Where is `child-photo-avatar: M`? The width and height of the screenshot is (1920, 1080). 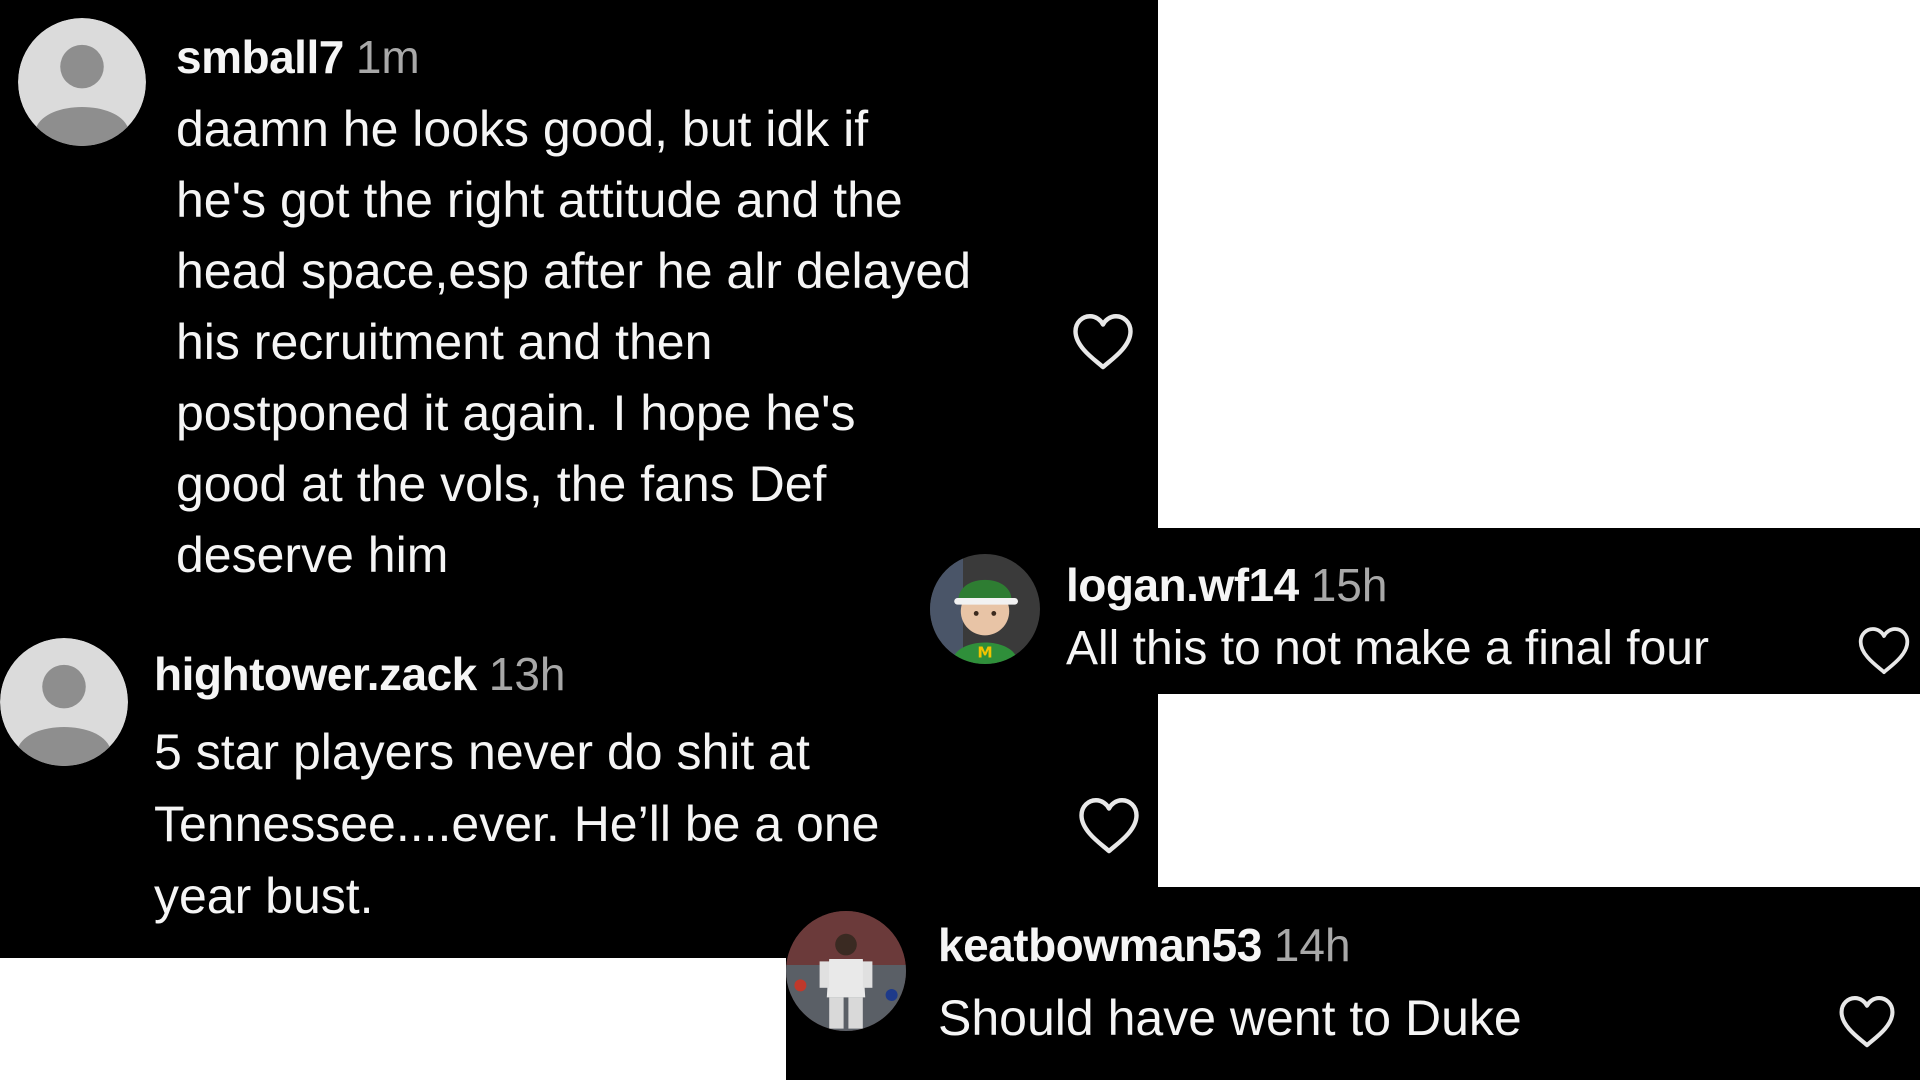 child-photo-avatar: M is located at coordinates (985, 609).